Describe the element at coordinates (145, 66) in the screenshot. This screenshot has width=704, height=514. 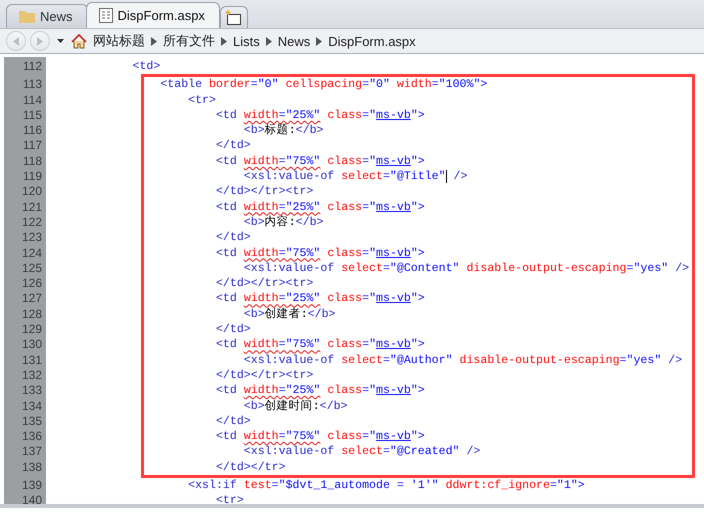
I see `code-line: <td>` at that location.